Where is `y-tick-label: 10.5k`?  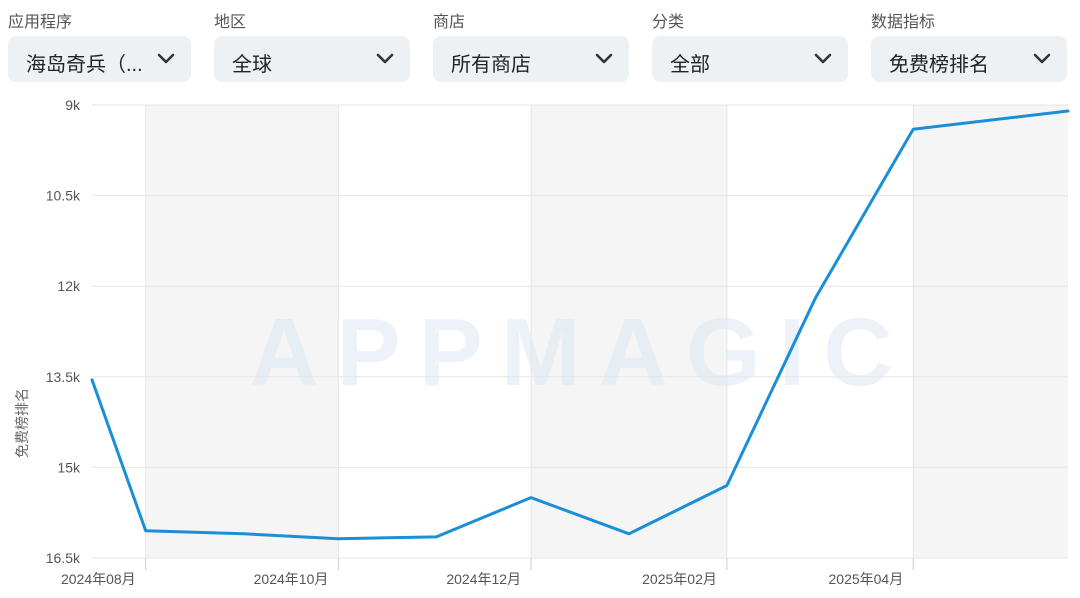
y-tick-label: 10.5k is located at coordinates (63, 196).